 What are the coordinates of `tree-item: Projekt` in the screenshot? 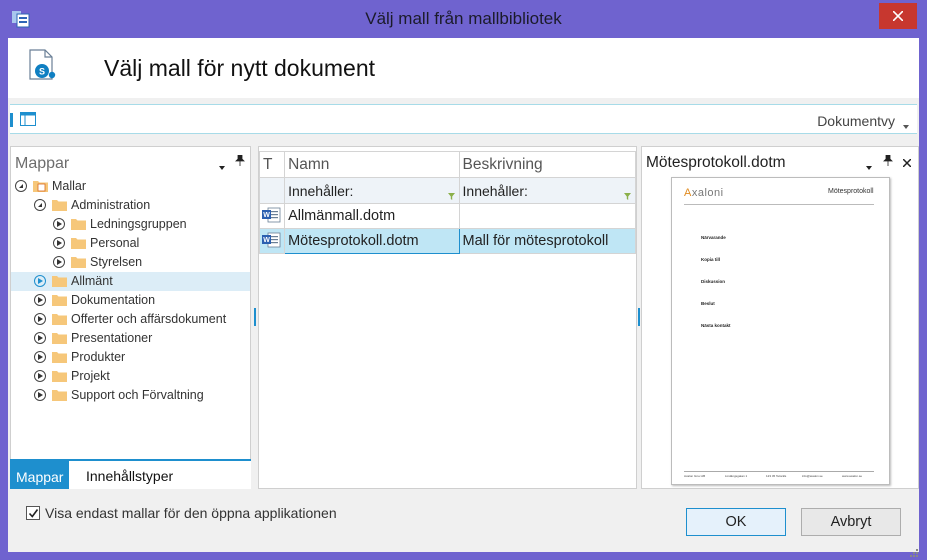 It's located at (130, 376).